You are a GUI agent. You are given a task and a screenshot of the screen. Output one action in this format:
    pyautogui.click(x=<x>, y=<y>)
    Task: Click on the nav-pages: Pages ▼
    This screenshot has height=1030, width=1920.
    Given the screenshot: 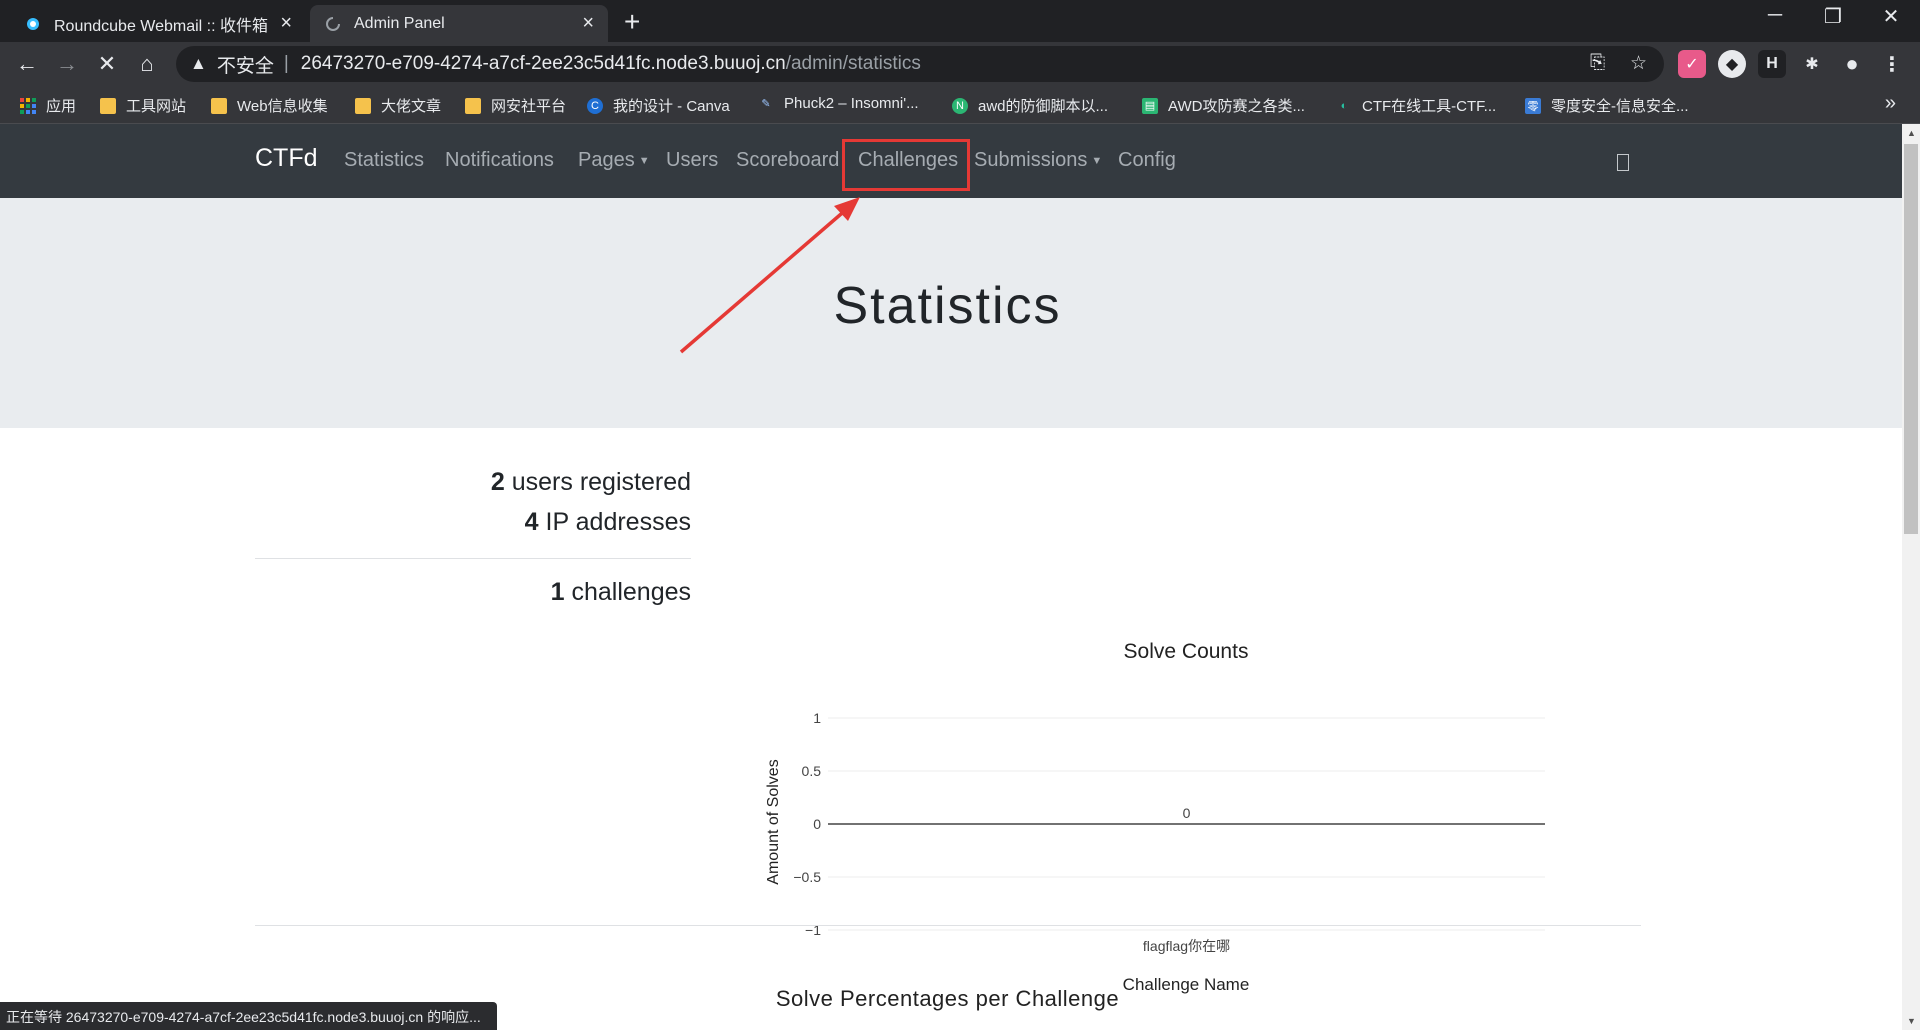 What is the action you would take?
    pyautogui.click(x=614, y=160)
    